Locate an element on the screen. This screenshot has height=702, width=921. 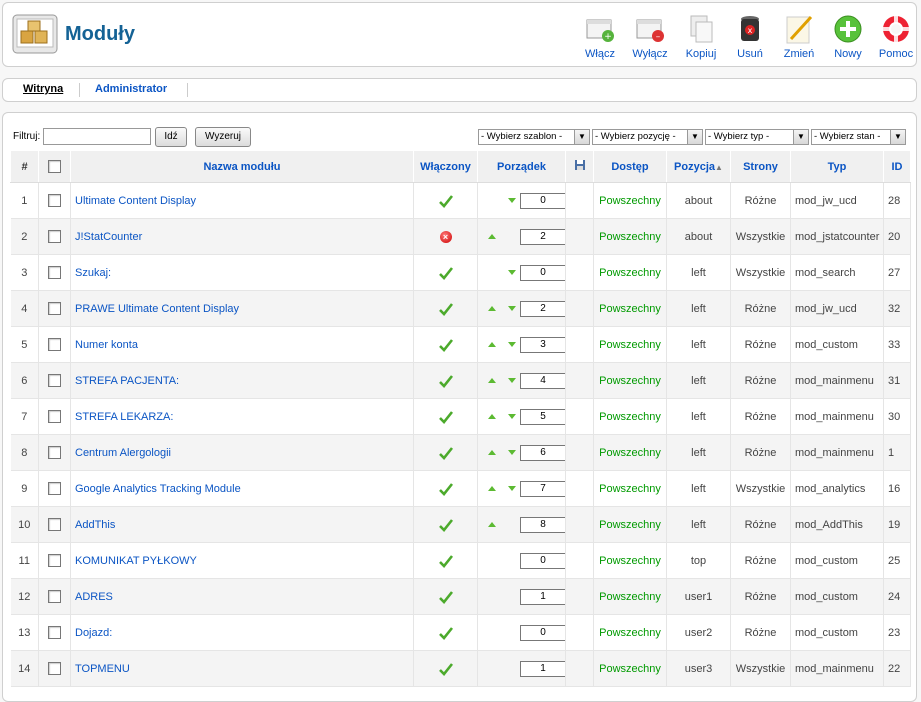
col-type: Typ is located at coordinates (837, 166).